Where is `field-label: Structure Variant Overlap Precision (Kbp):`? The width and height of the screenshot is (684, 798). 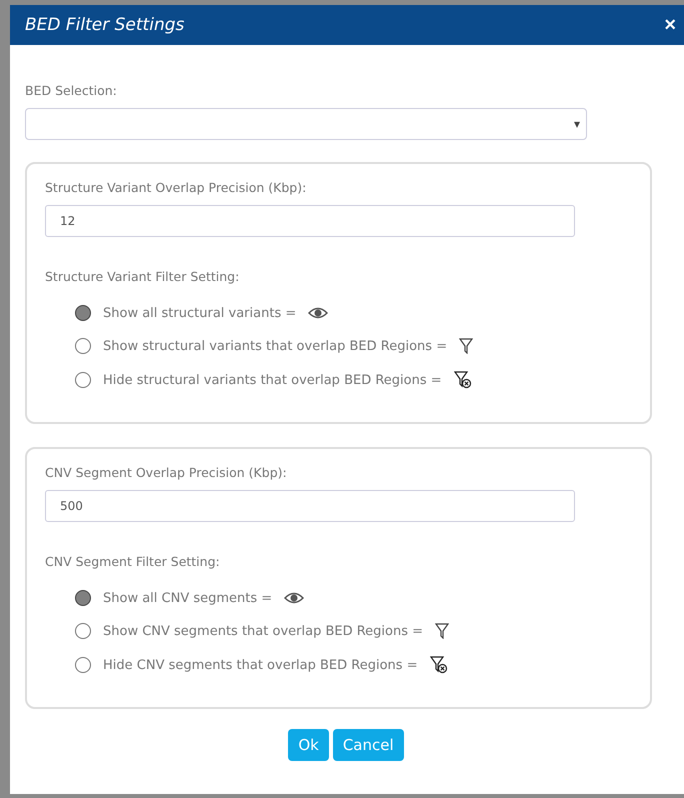
field-label: Structure Variant Overlap Precision (Kbp): is located at coordinates (176, 187).